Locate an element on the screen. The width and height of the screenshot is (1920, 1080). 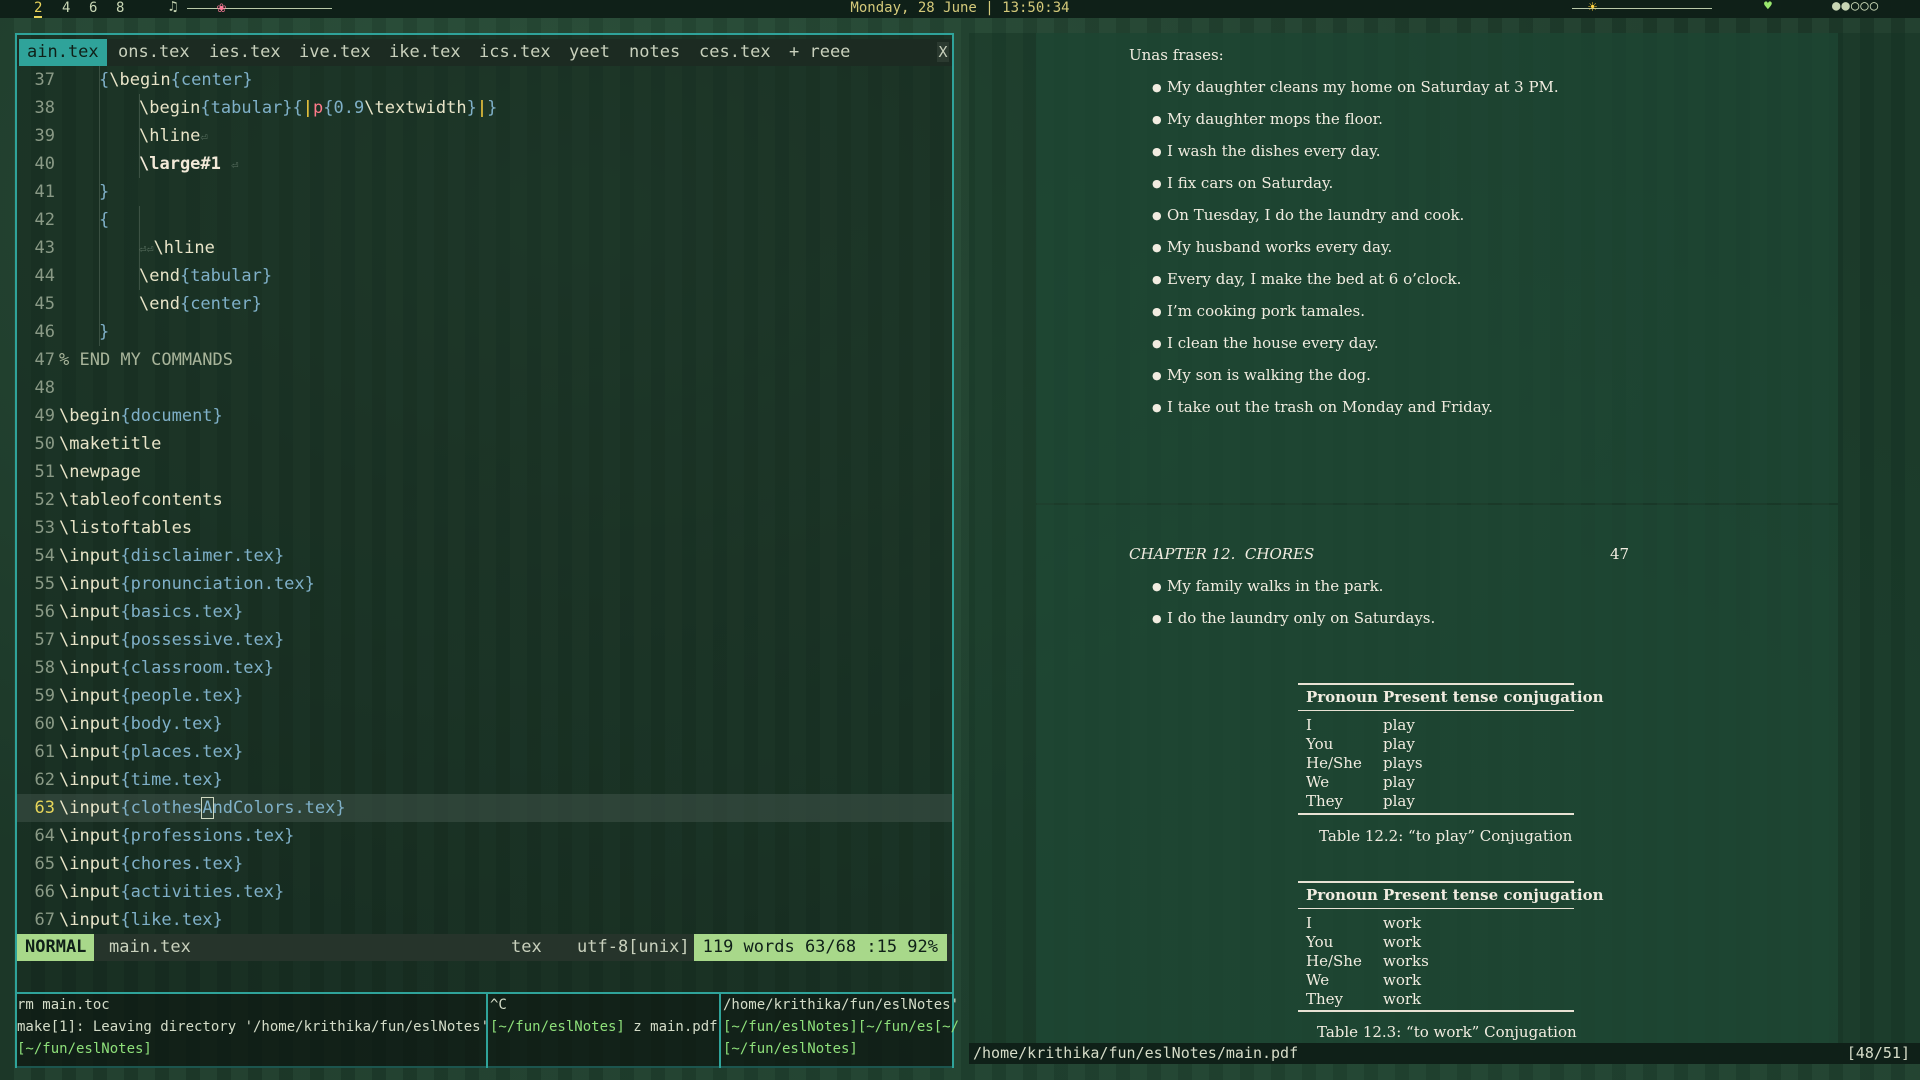
tab-ons-tex: ons.tex is located at coordinates (154, 52).